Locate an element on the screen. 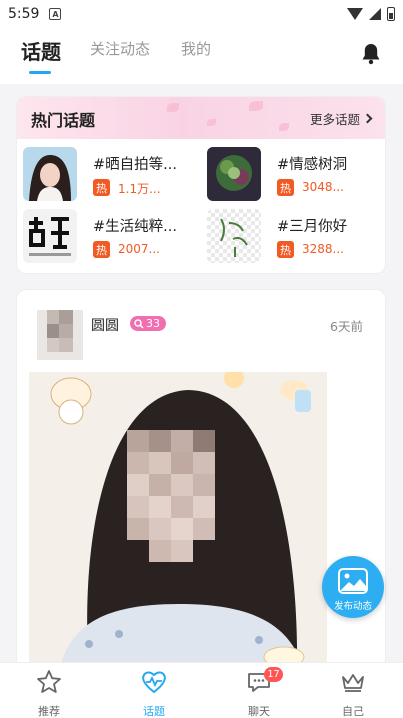  star-icon is located at coordinates (49, 681).